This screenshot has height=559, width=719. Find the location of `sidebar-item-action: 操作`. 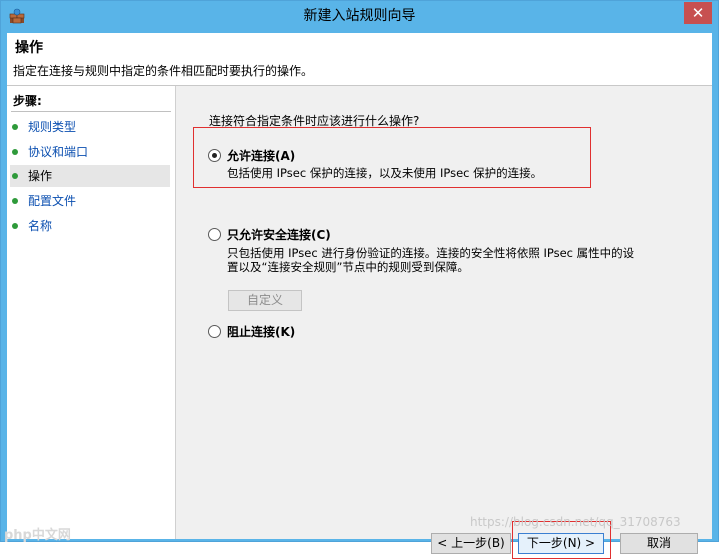

sidebar-item-action: 操作 is located at coordinates (90, 176).